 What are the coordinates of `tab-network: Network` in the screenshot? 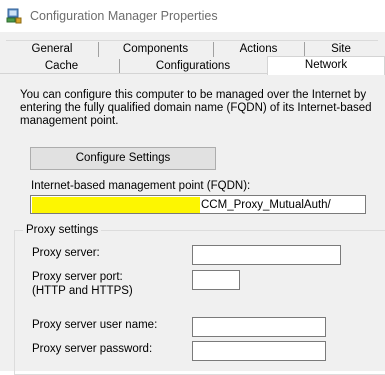 It's located at (326, 65).